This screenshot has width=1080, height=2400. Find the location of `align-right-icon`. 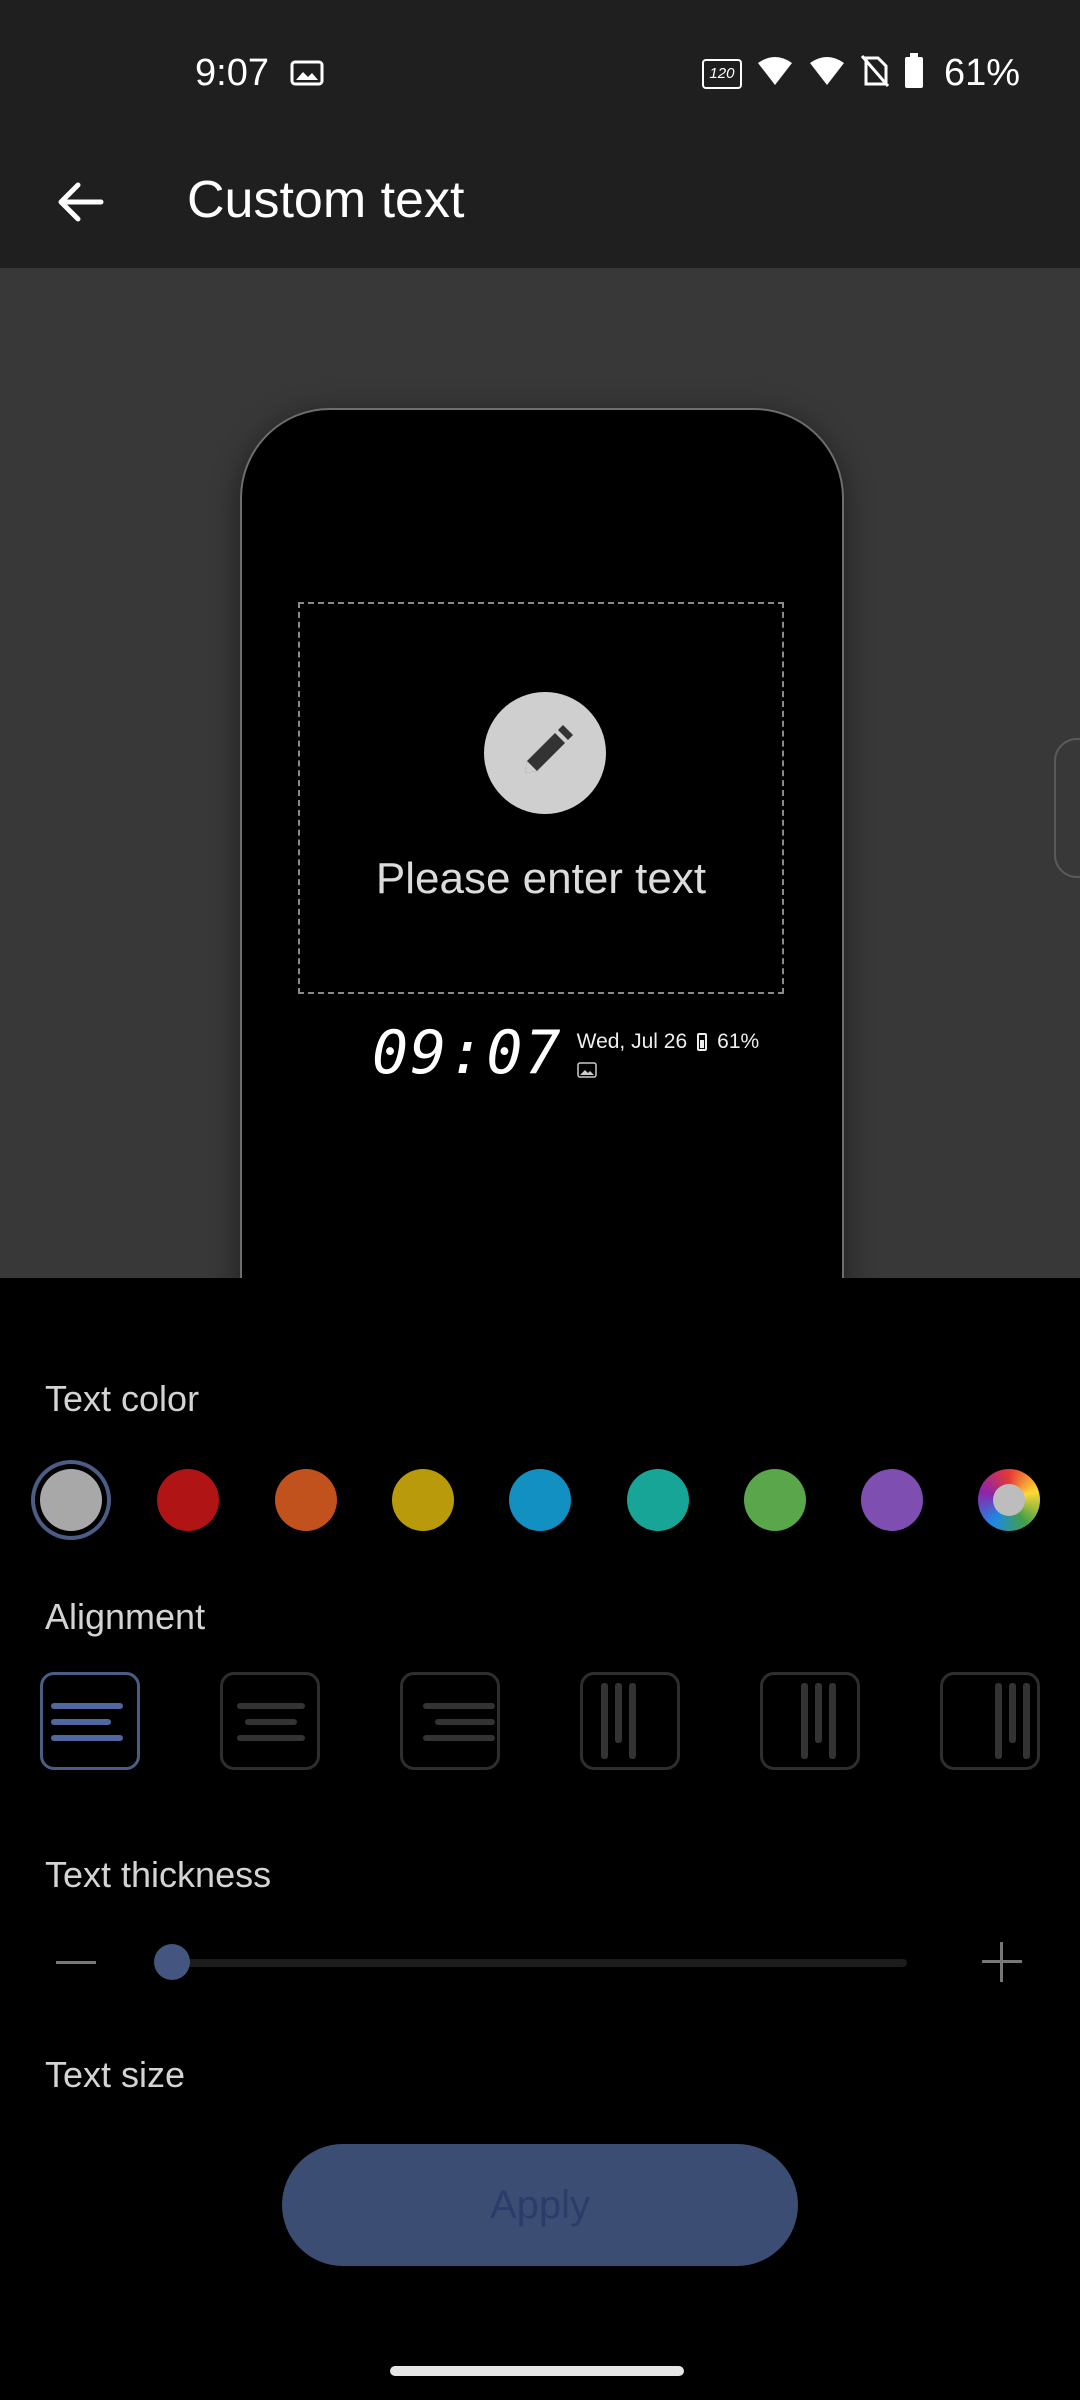

align-right-icon is located at coordinates (450, 1721).